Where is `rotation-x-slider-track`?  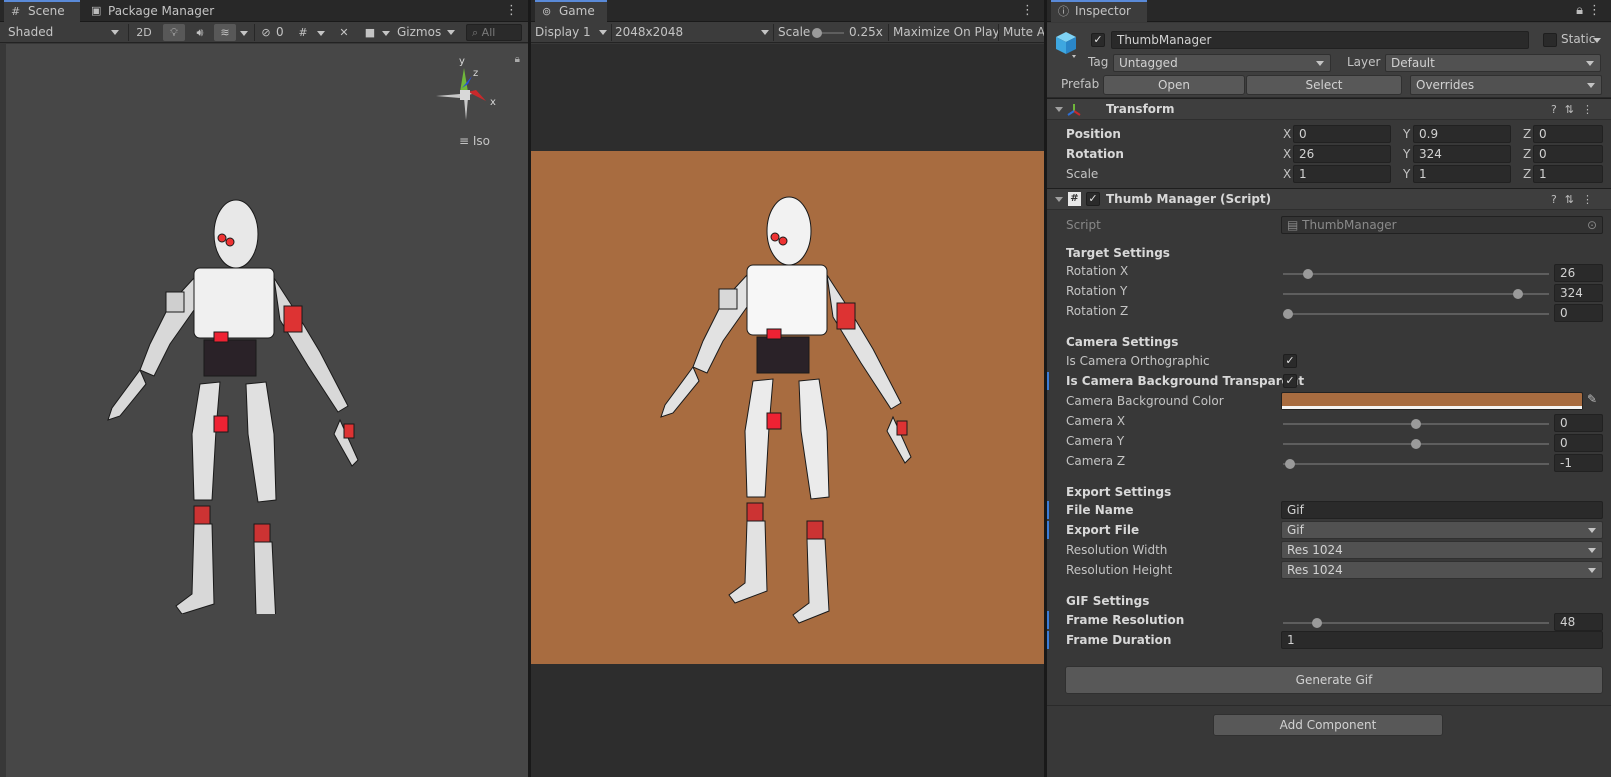
rotation-x-slider-track is located at coordinates (1416, 274).